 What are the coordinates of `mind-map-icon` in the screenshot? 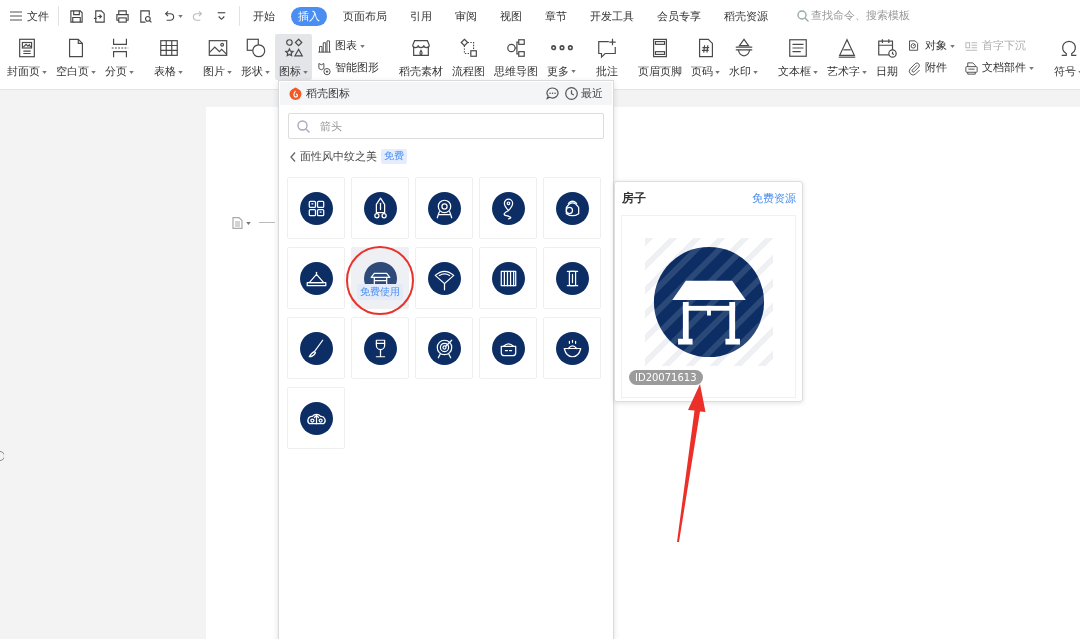 It's located at (516, 48).